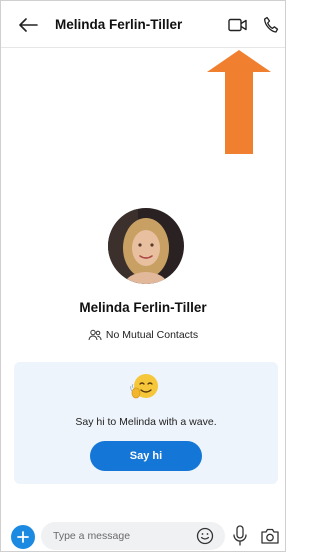 The image size is (320, 552). I want to click on chat-header: Melinda Ferlin-Tiller, so click(143, 24).